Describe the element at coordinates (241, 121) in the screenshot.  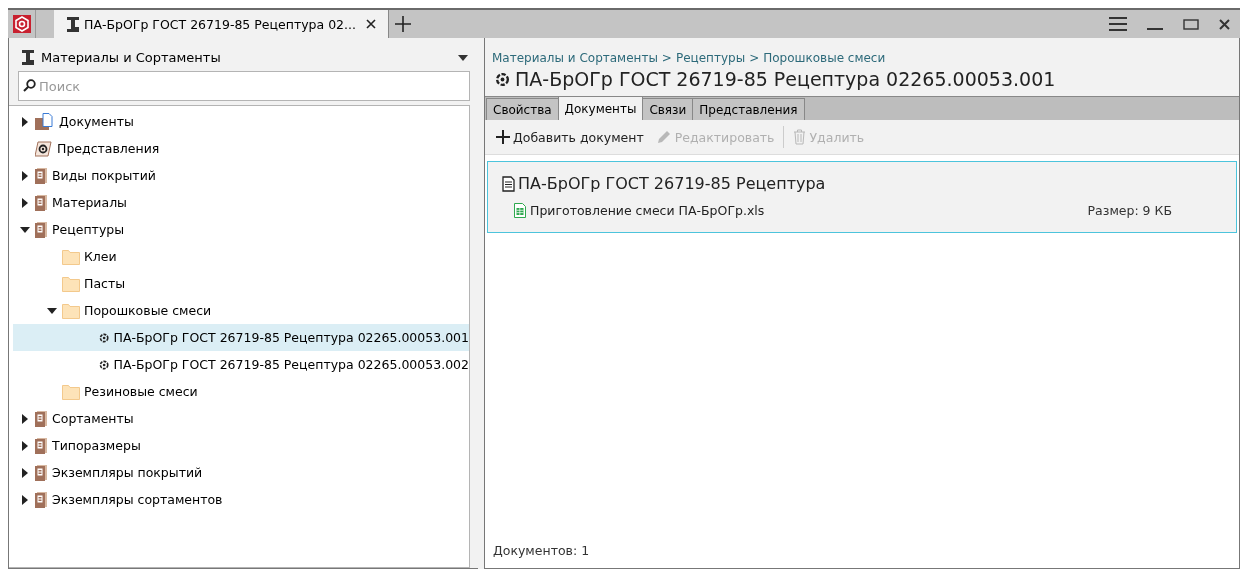
I see `tree-item: Документы` at that location.